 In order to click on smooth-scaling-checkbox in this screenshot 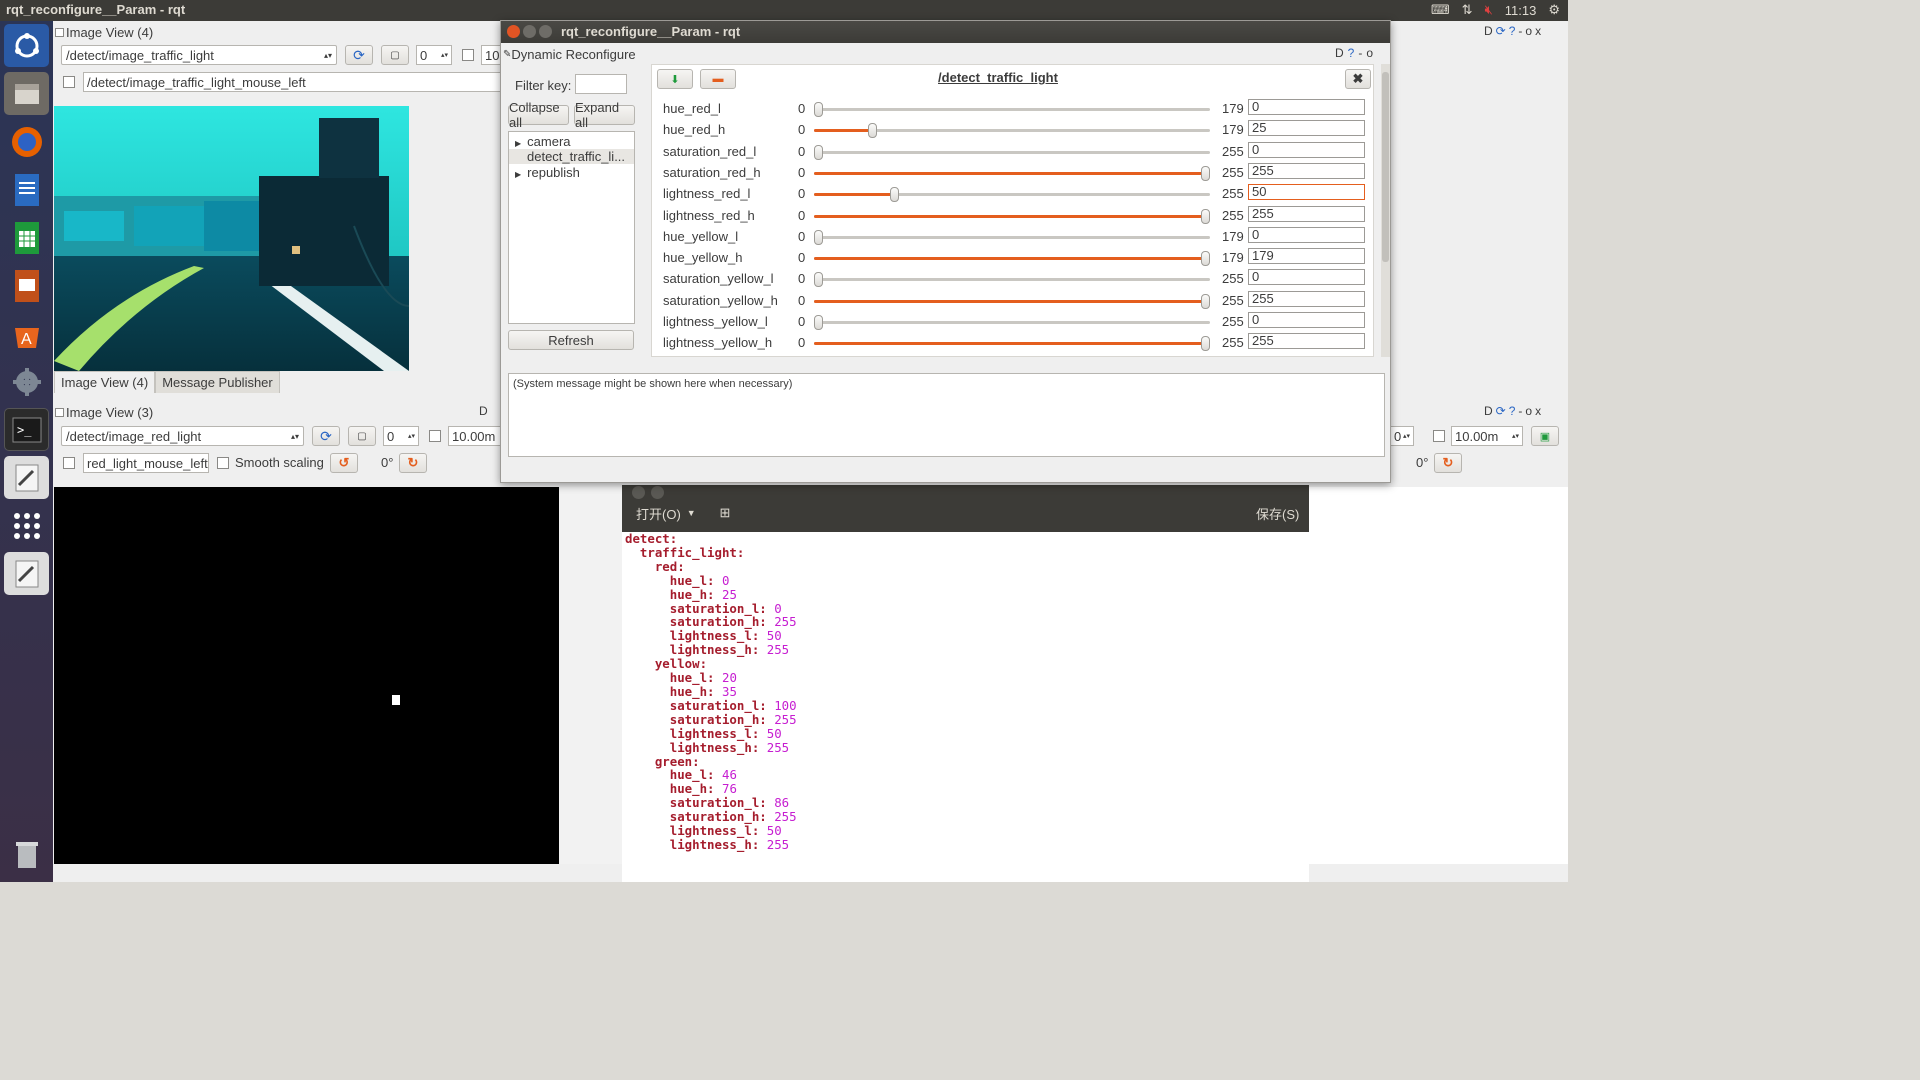, I will do `click(223, 463)`.